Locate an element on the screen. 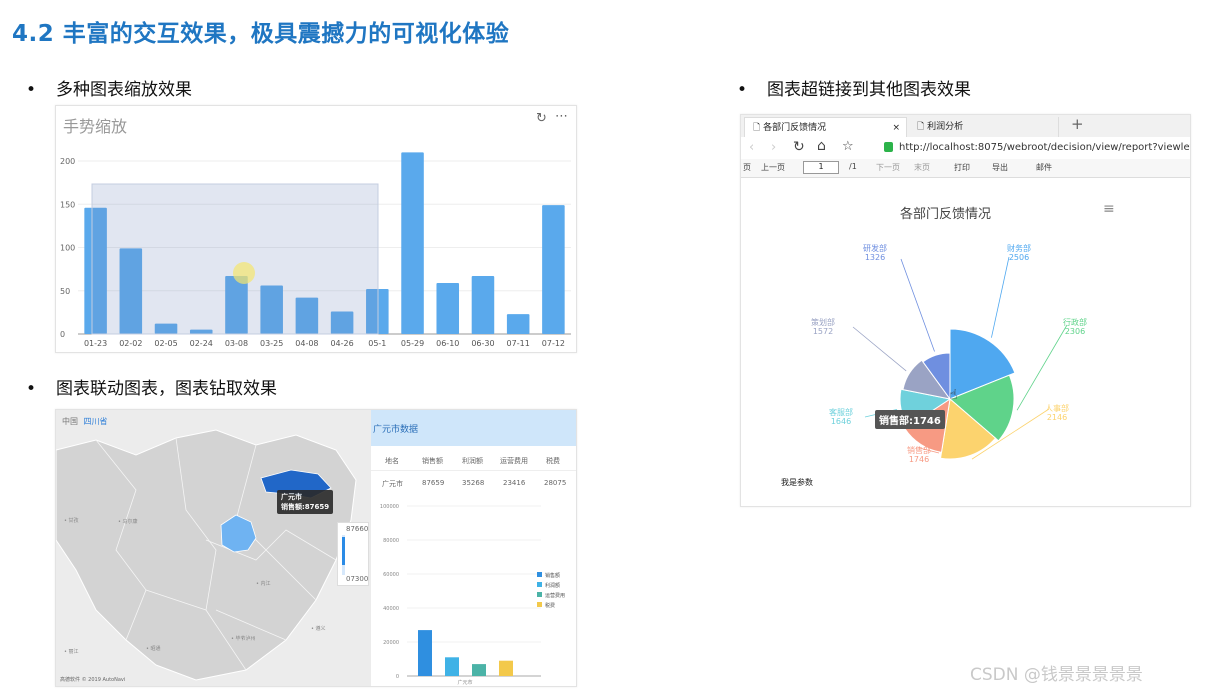 The width and height of the screenshot is (1205, 691). tab-strip: 🗋 各部门反馈情况 × 🗋 利润分析 + is located at coordinates (965, 126).